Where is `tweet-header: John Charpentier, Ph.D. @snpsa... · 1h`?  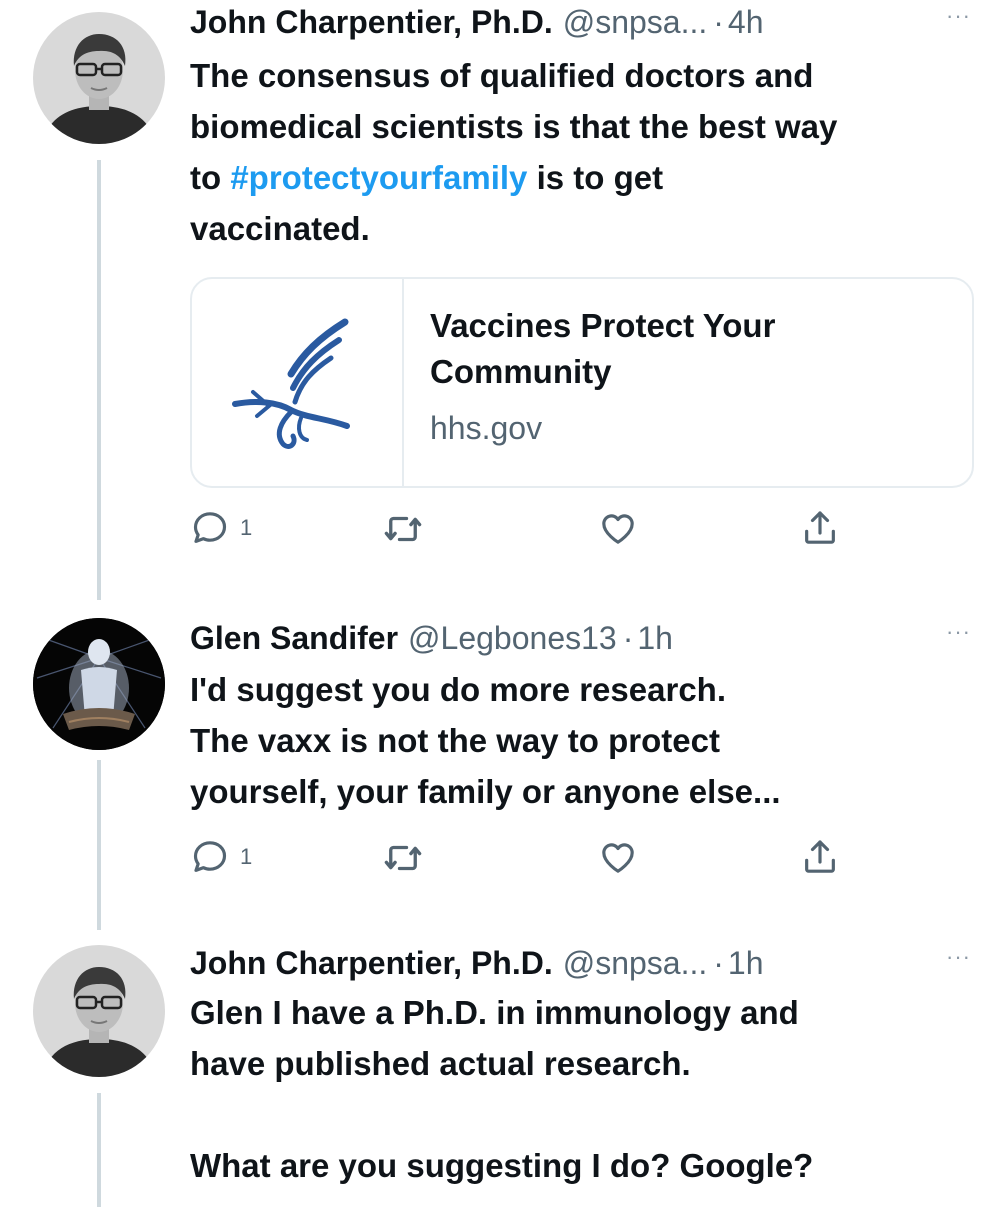 tweet-header: John Charpentier, Ph.D. @snpsa... · 1h is located at coordinates (580, 963).